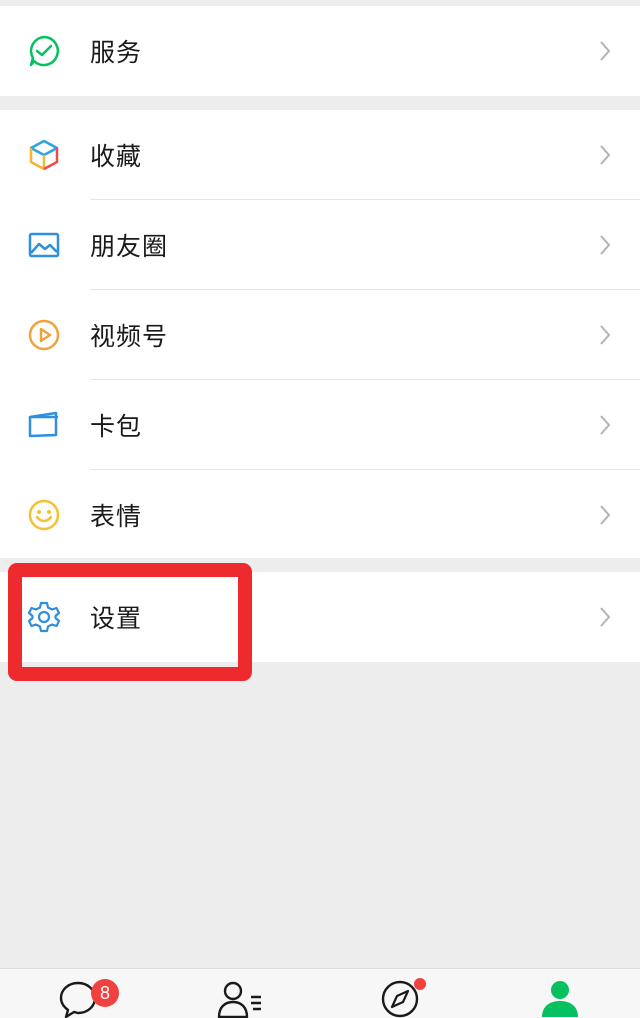  I want to click on menu-item-label: 服务, so click(116, 52).